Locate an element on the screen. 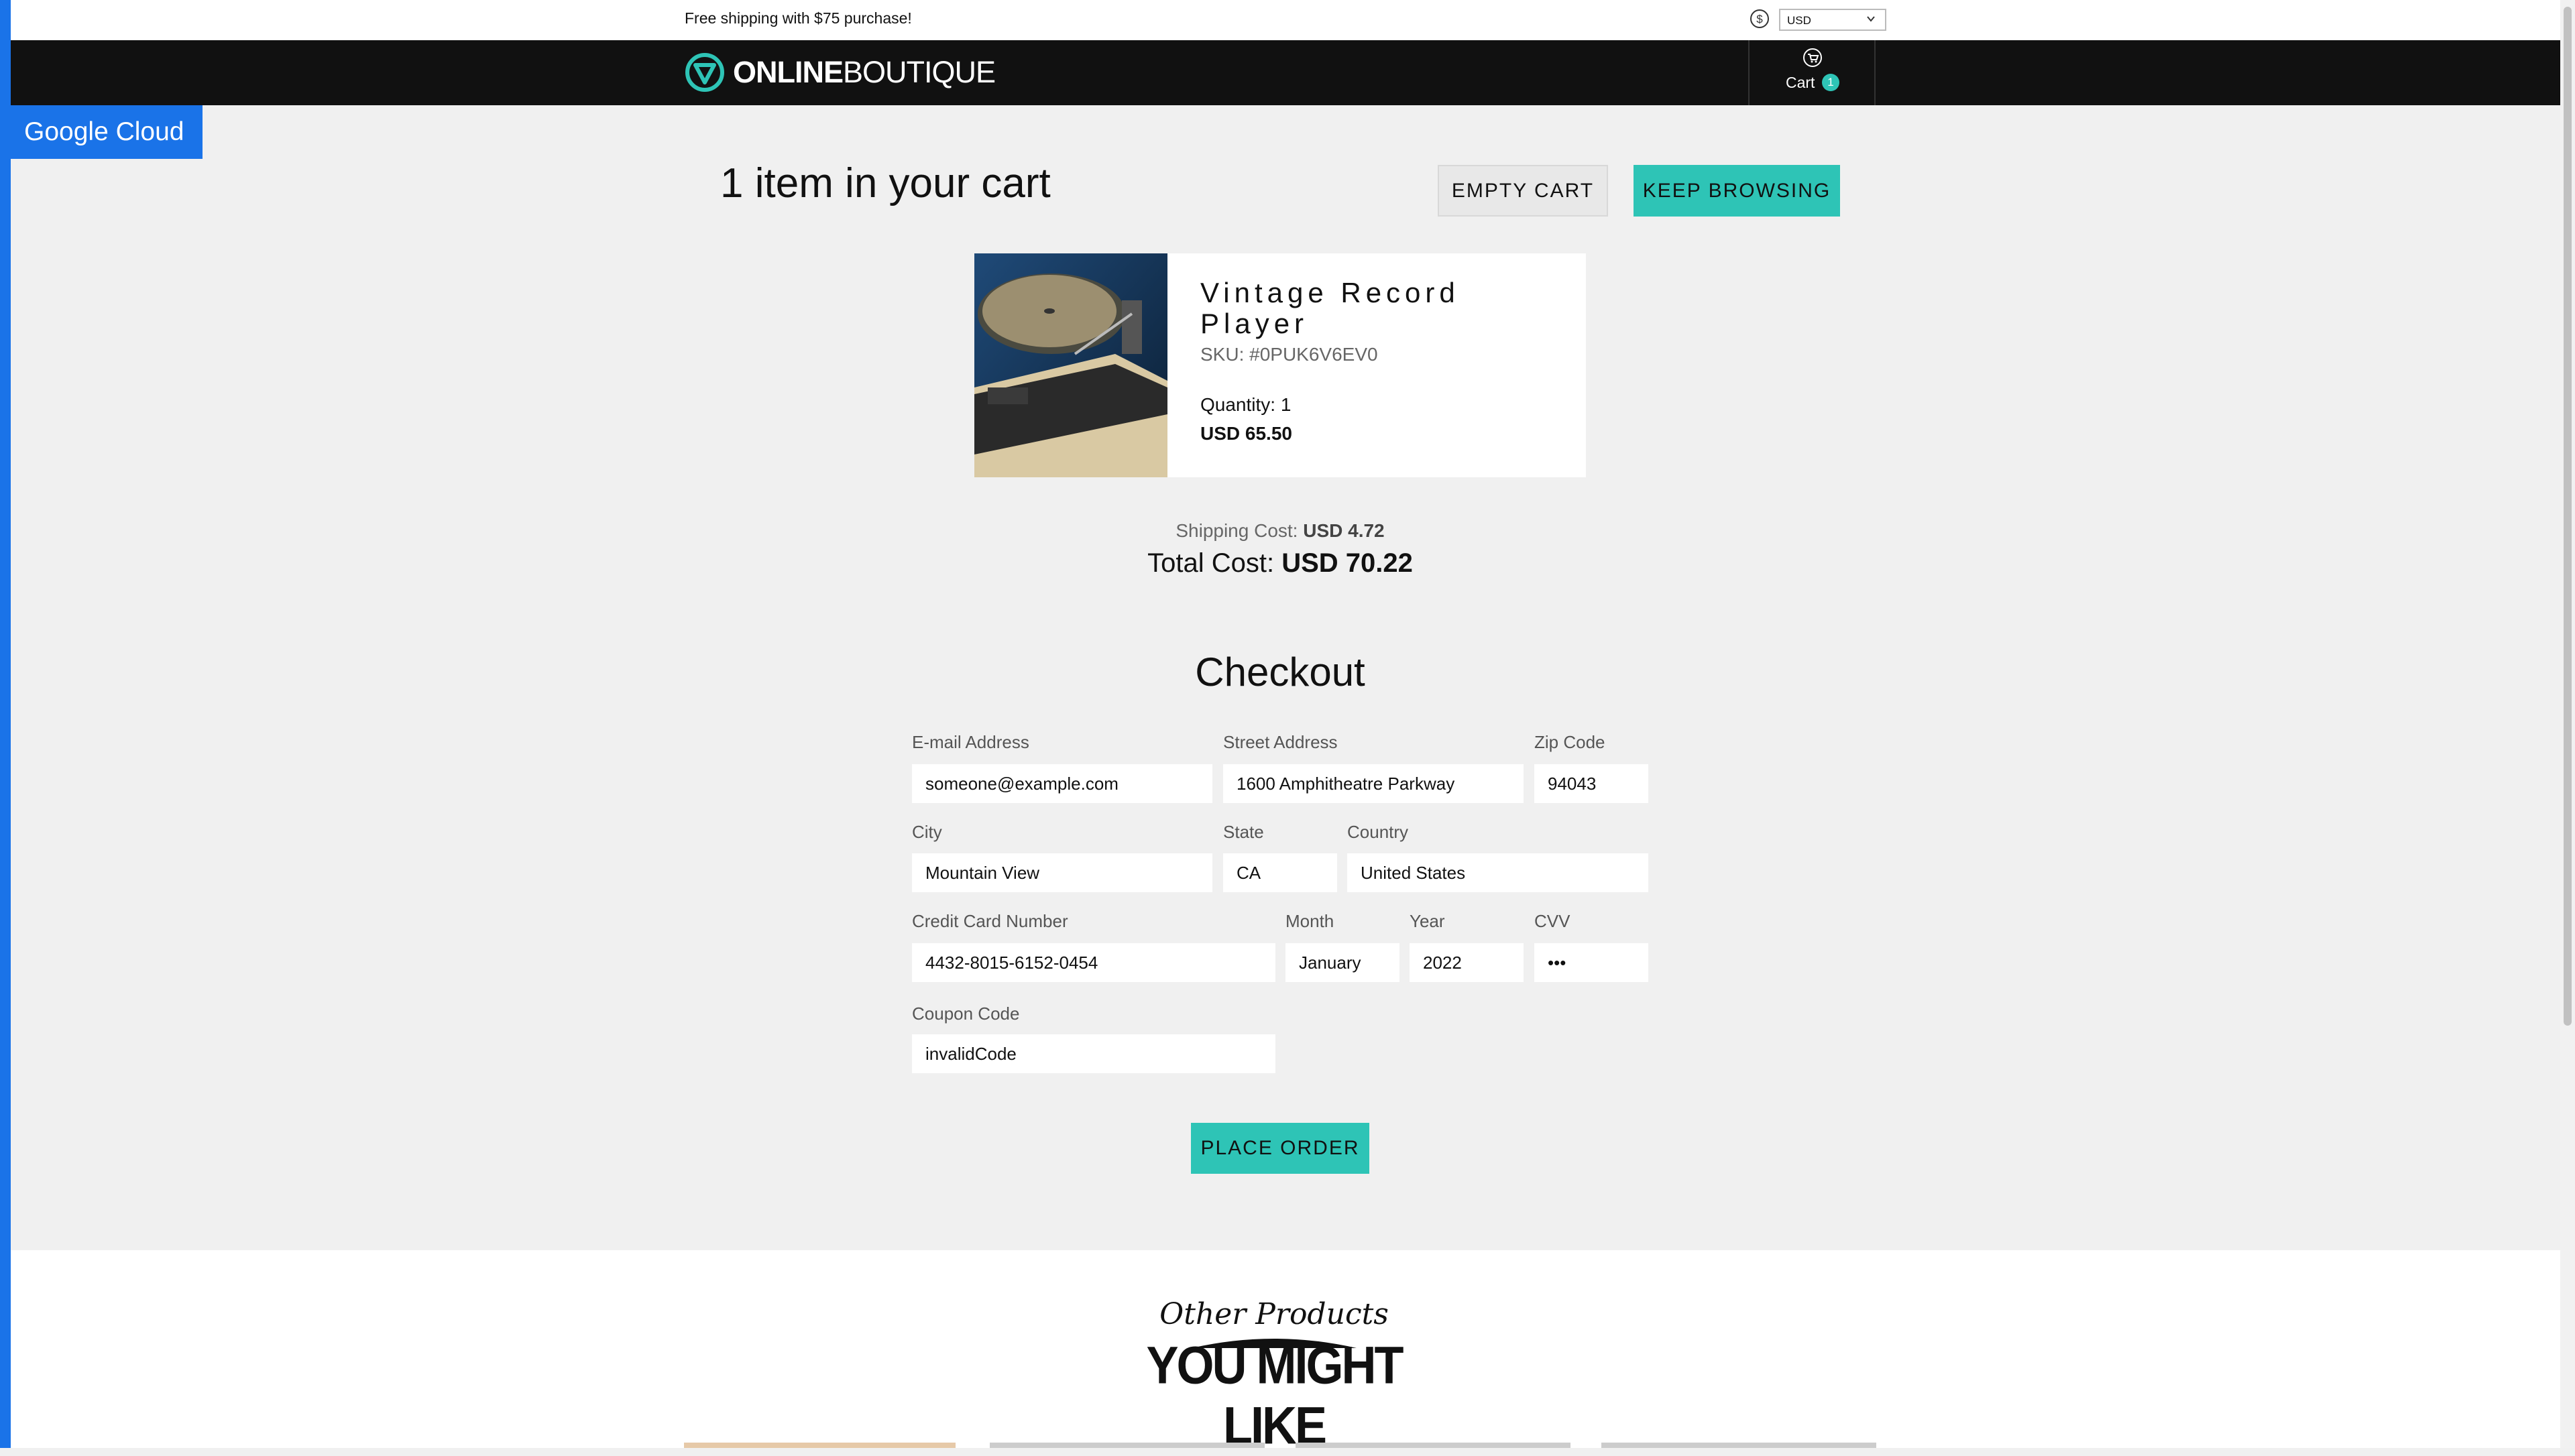 Image resolution: width=2575 pixels, height=1456 pixels. currency-value: USD is located at coordinates (1799, 20).